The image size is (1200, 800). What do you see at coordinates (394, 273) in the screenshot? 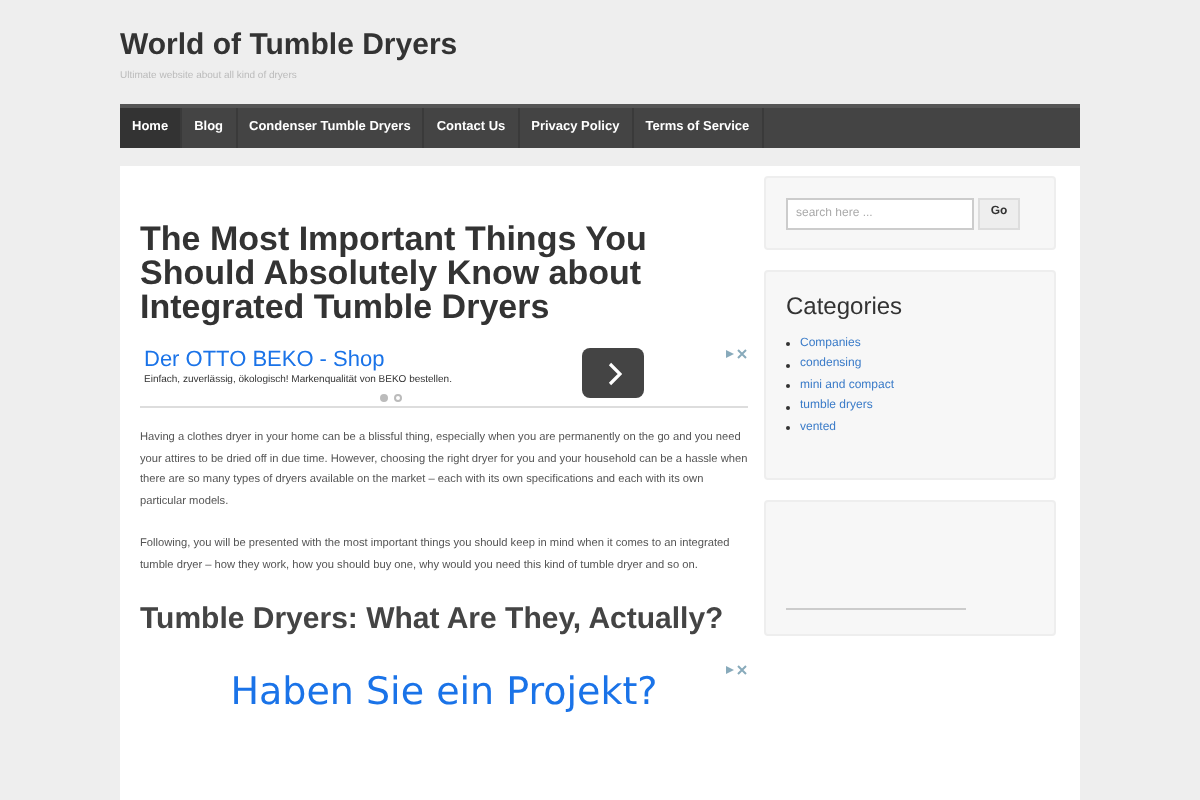
I see `article-title: The Most Important Things You Should Absolutely Know about Integrated Tumble Dryers` at bounding box center [394, 273].